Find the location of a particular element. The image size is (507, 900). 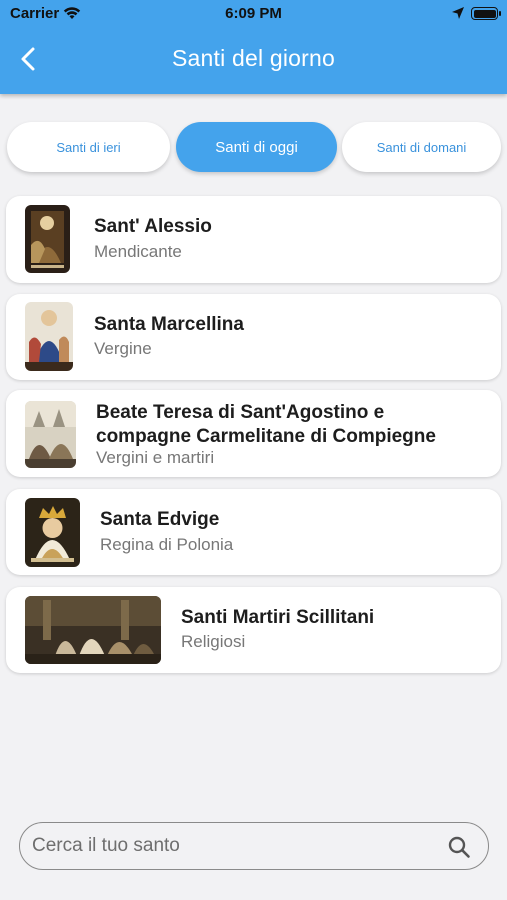

saint-card-edvige: Santa Edvige Regina di Polonia is located at coordinates (253, 532).